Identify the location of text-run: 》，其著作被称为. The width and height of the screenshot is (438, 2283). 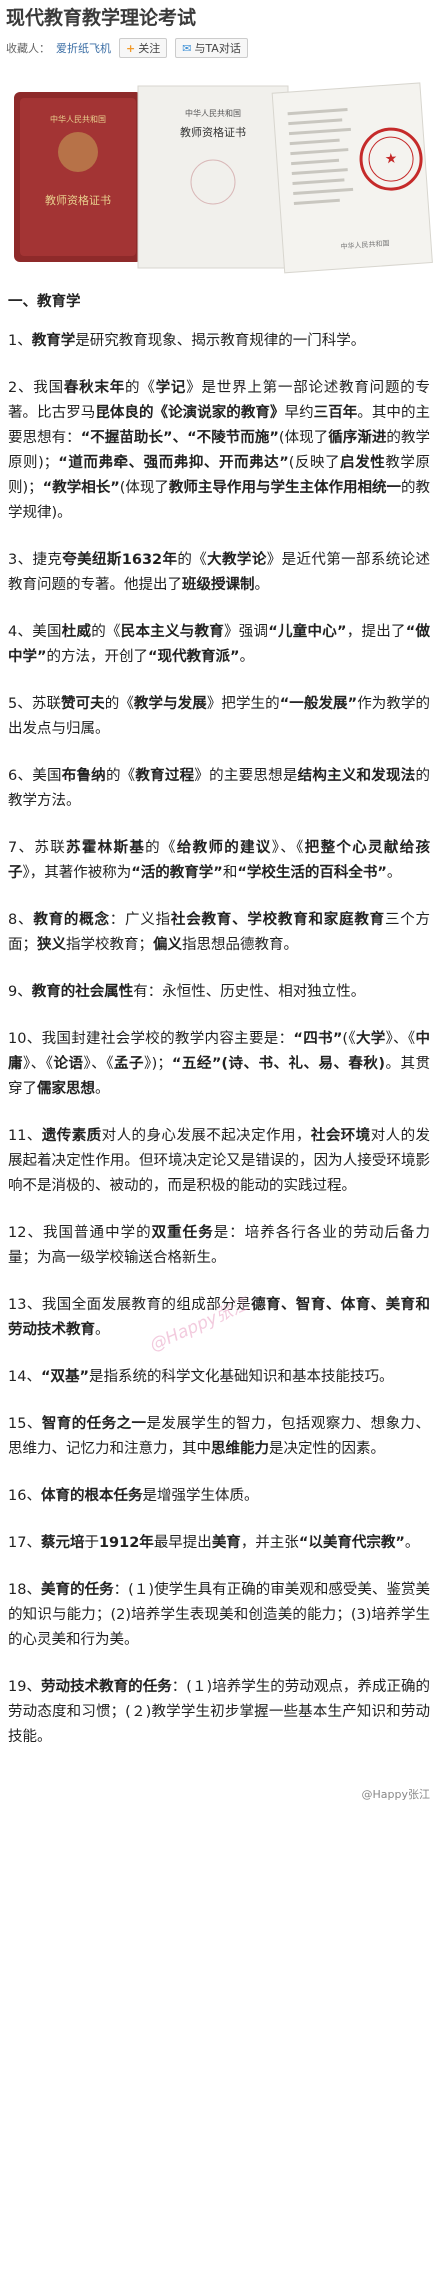
(77, 873).